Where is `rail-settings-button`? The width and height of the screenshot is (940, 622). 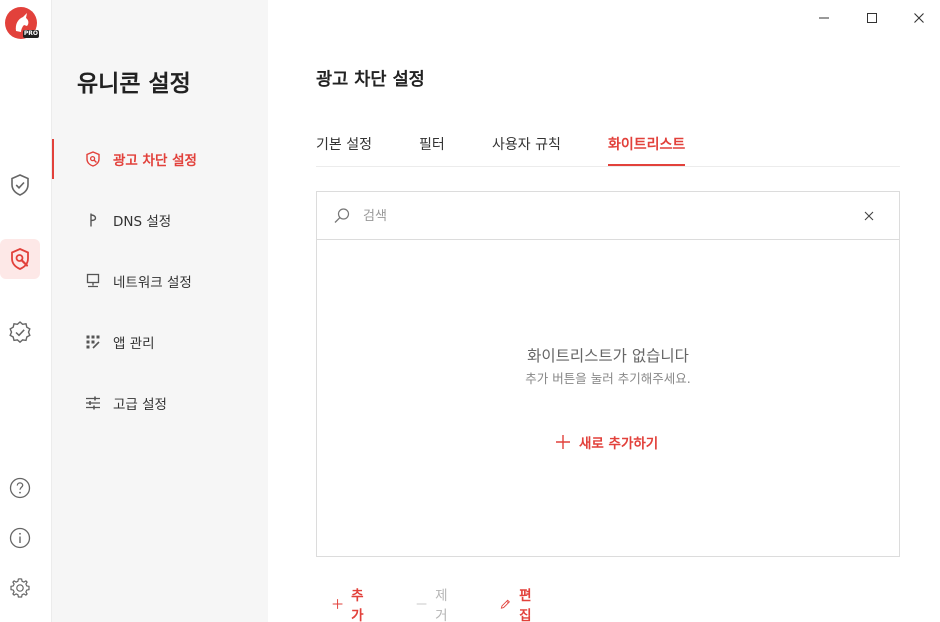 rail-settings-button is located at coordinates (20, 588).